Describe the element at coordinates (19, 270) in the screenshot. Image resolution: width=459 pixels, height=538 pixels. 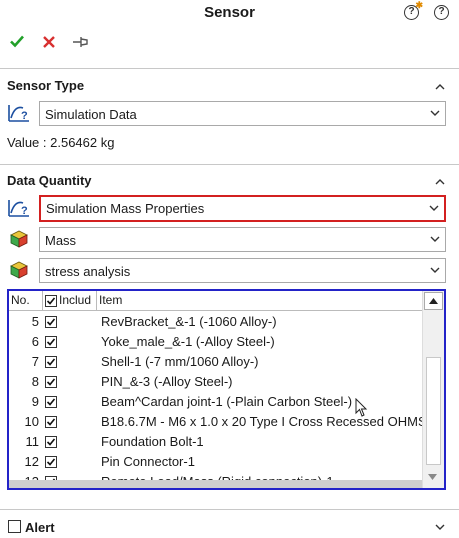
I see `study-icon` at that location.